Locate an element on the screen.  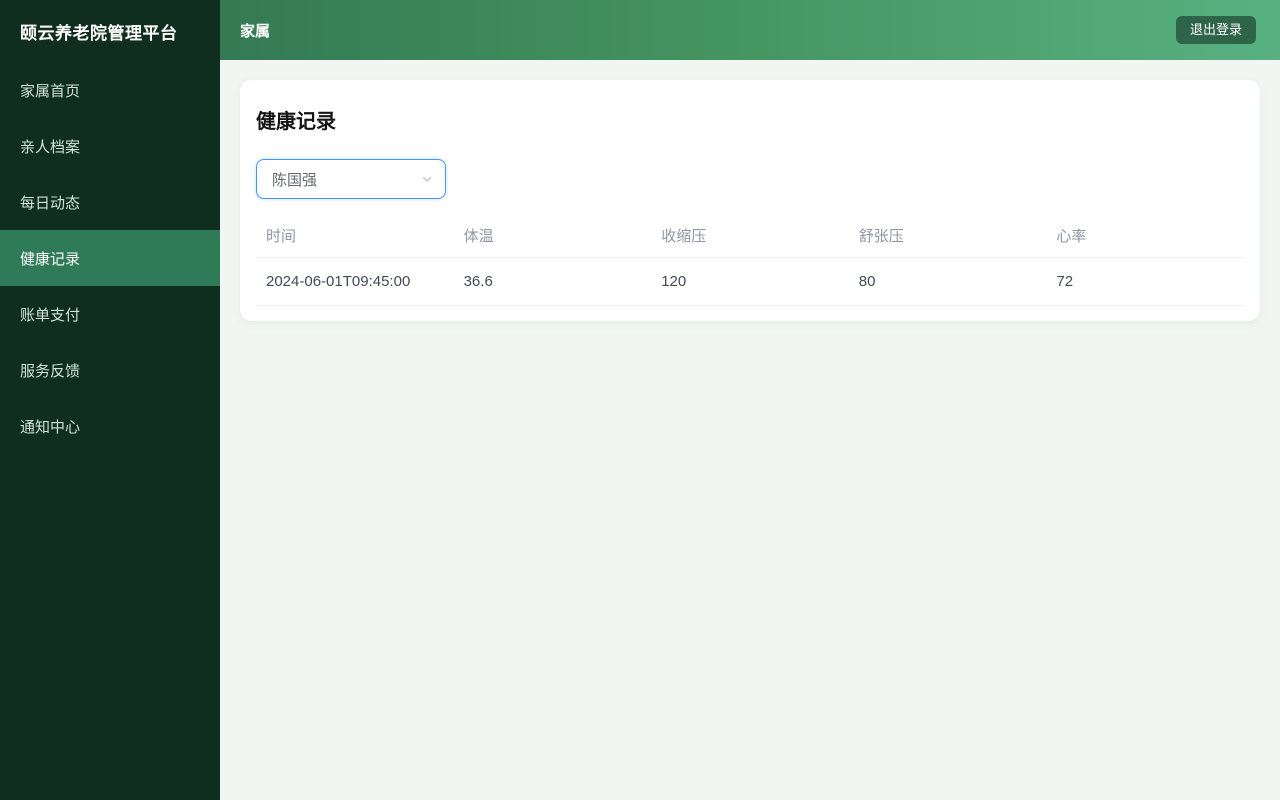
chevron-down-icon is located at coordinates (427, 179).